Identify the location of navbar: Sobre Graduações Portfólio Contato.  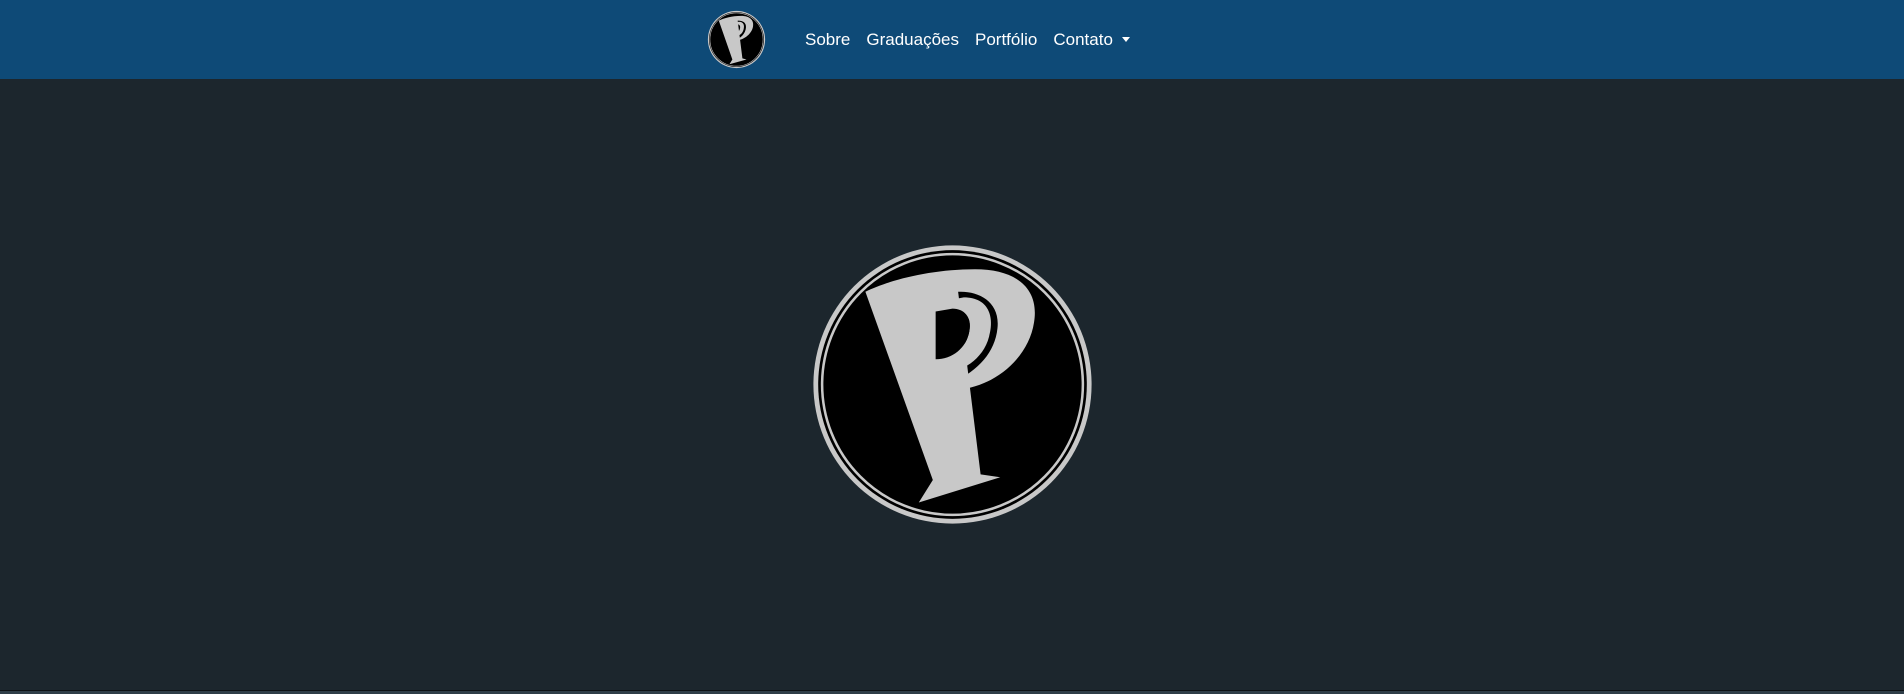
(952, 39).